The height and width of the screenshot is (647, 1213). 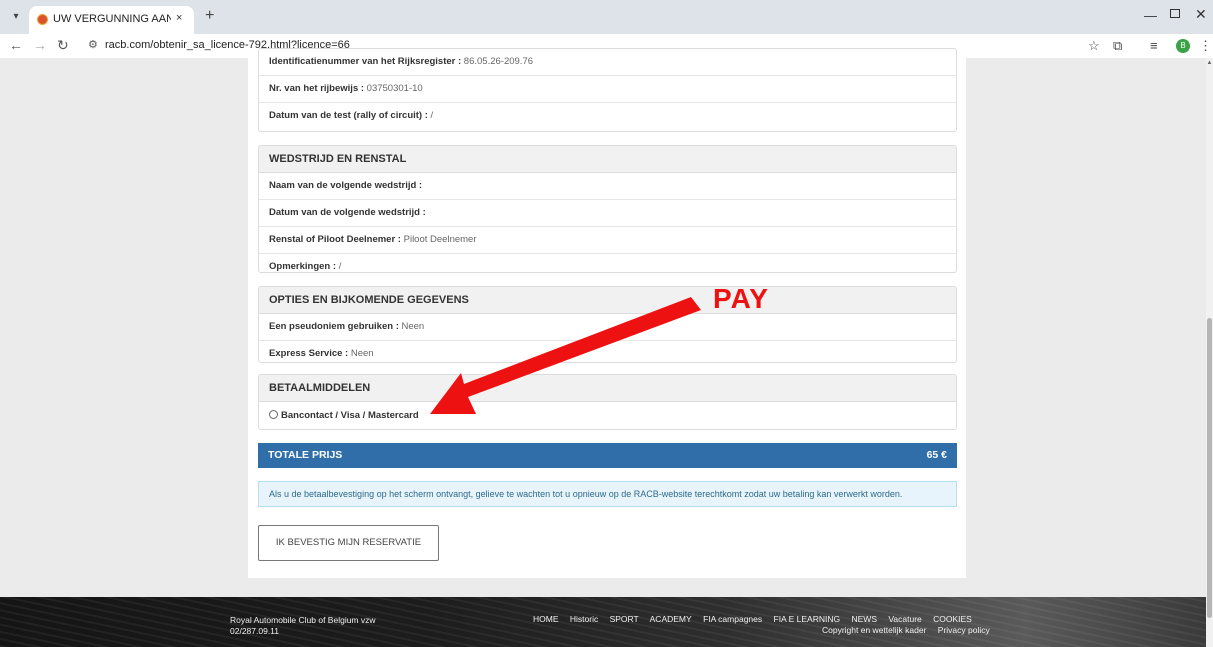 I want to click on footer-link-sport: SPORT, so click(x=624, y=619).